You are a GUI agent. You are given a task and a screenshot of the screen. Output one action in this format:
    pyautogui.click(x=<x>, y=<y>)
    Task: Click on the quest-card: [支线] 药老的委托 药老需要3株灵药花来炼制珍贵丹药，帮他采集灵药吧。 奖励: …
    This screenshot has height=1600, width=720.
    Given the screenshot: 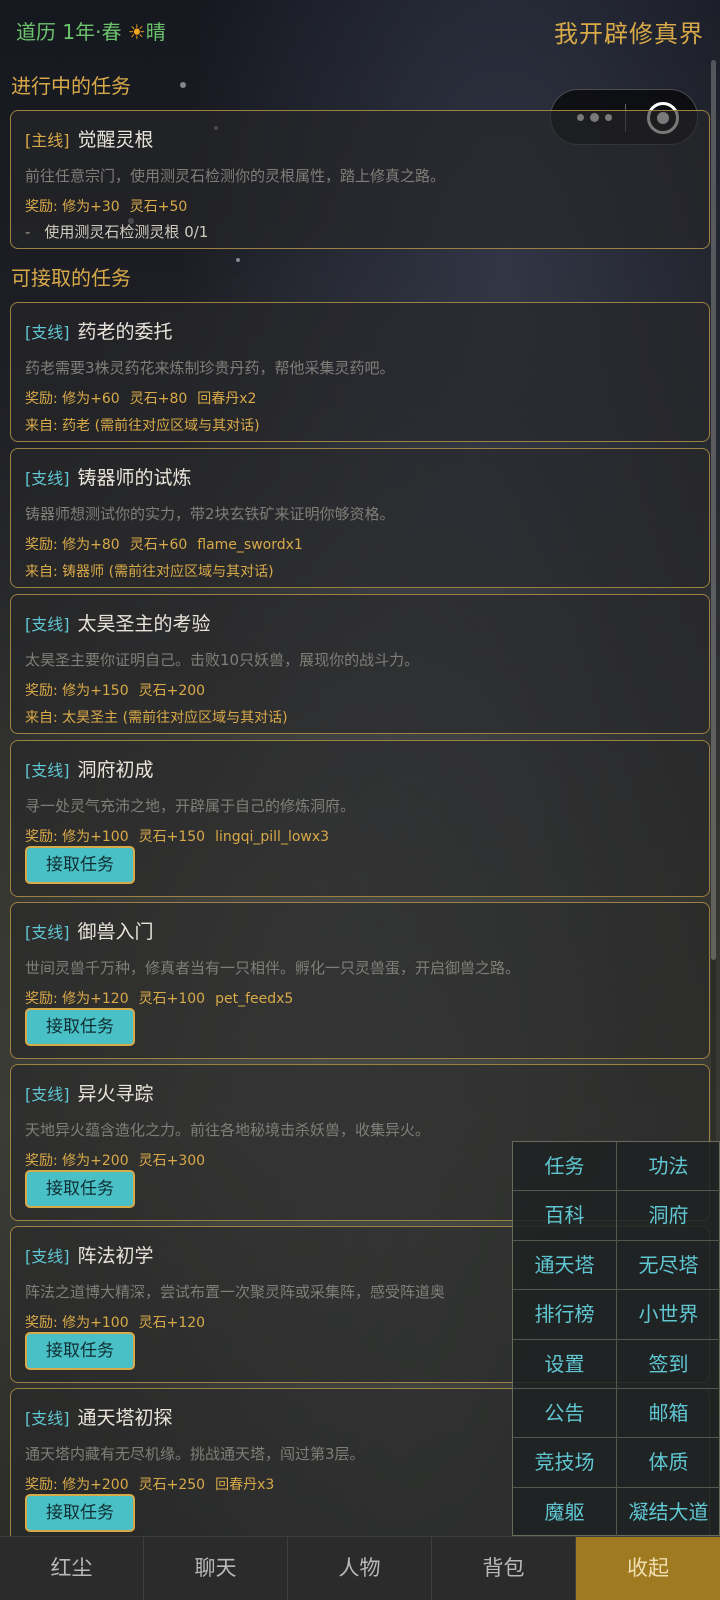 What is the action you would take?
    pyautogui.click(x=360, y=372)
    